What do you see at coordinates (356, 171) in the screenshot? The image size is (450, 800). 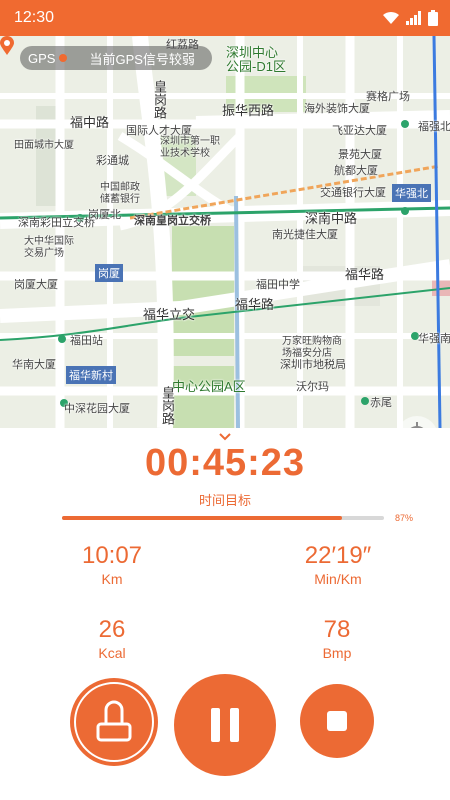 I see `map-label: 航都大厦` at bounding box center [356, 171].